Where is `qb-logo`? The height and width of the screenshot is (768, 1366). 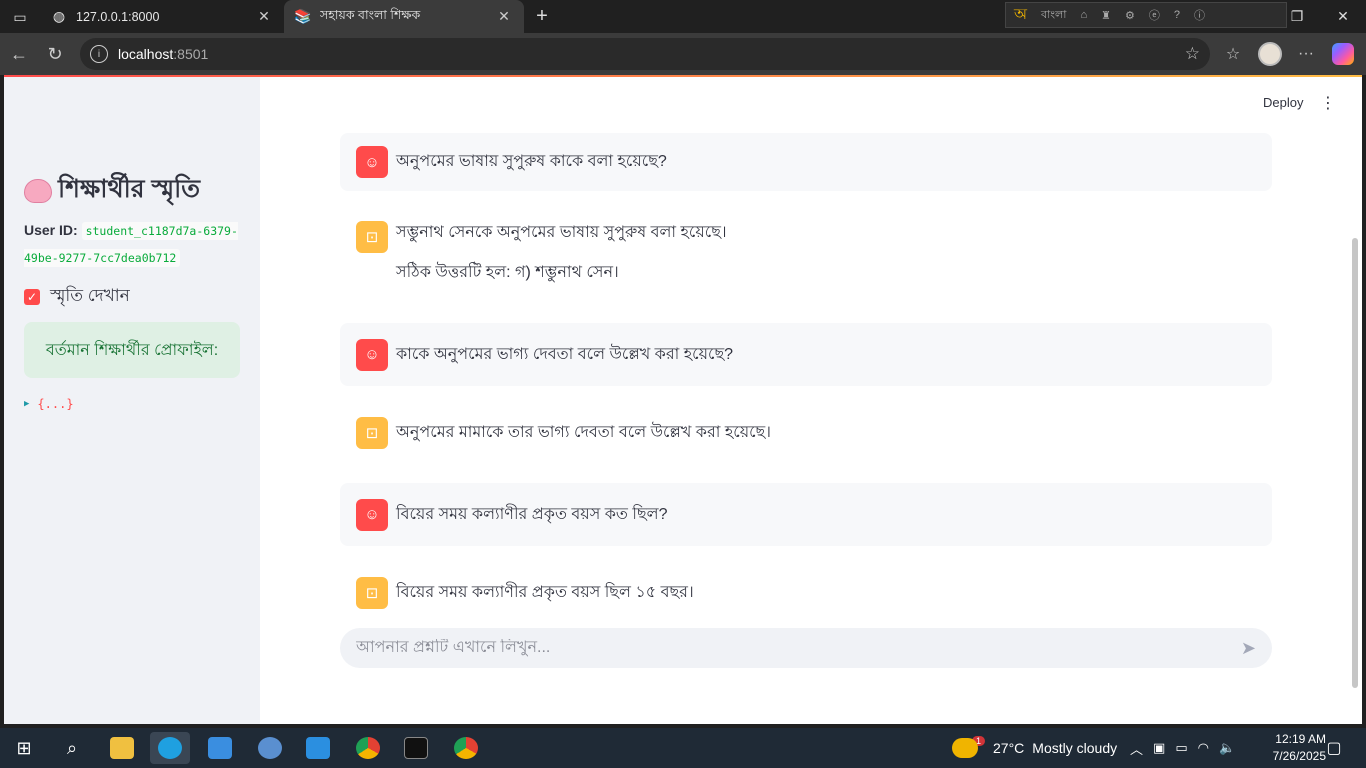 qb-logo is located at coordinates (270, 748).